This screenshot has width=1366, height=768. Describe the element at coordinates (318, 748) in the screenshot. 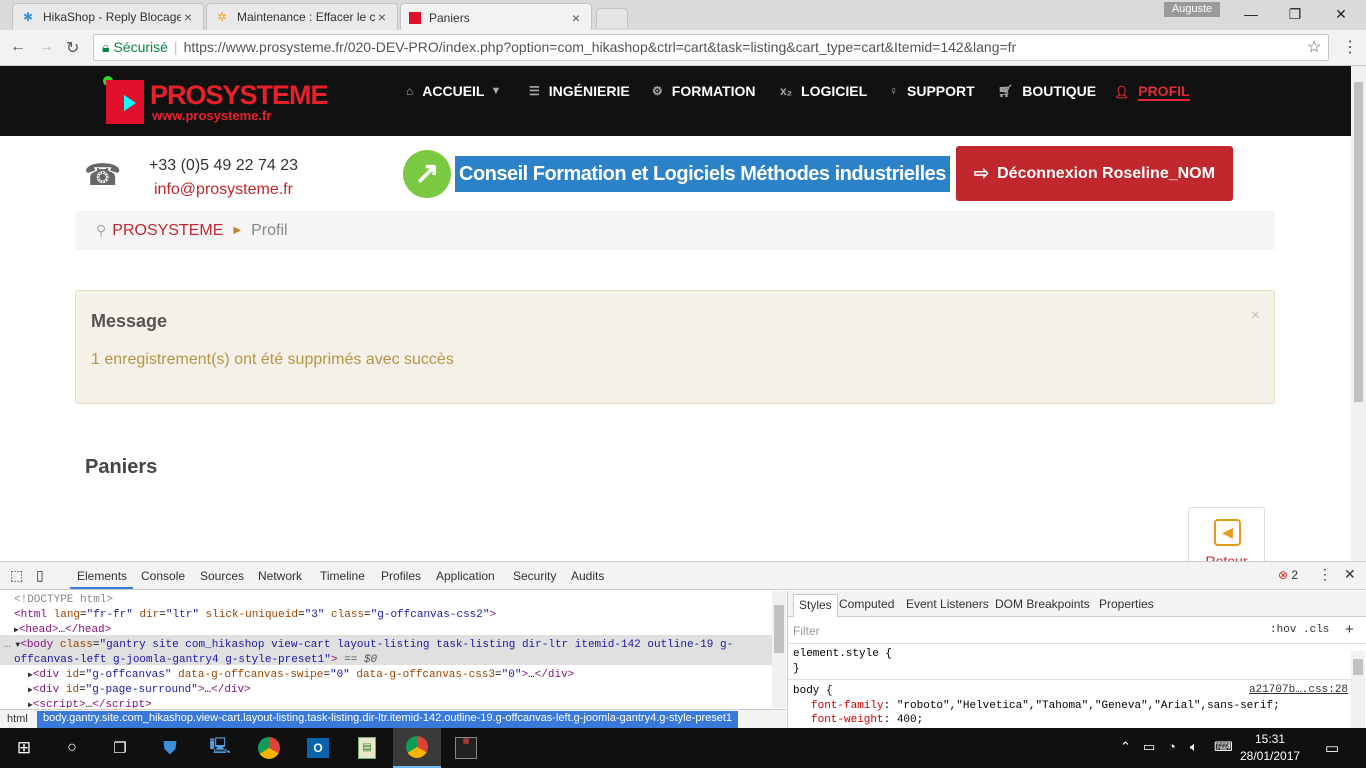

I see `outlook-icon: O` at that location.